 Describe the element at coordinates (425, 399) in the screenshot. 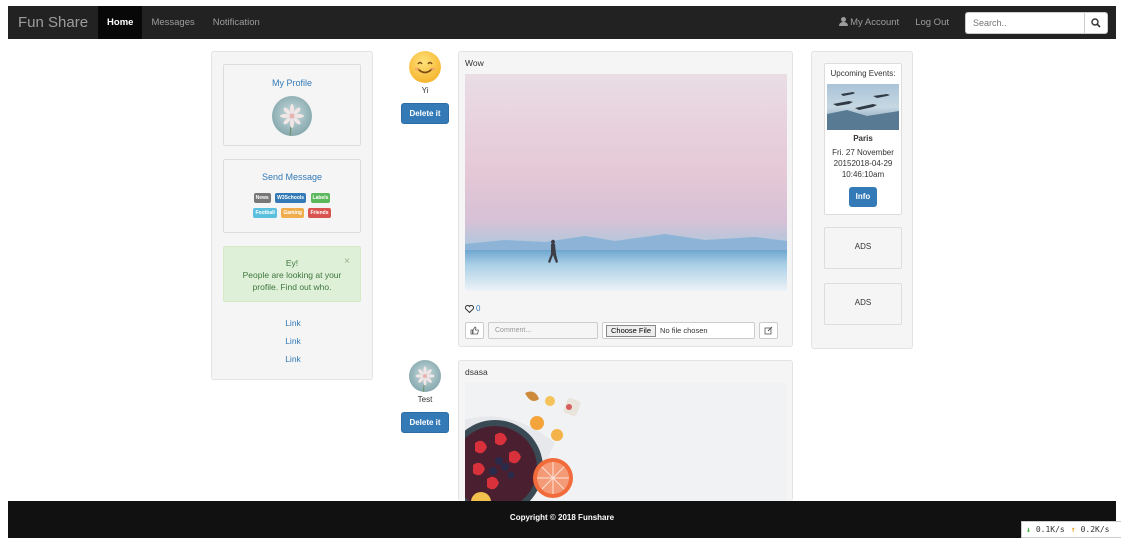

I see `author-name: Test` at that location.